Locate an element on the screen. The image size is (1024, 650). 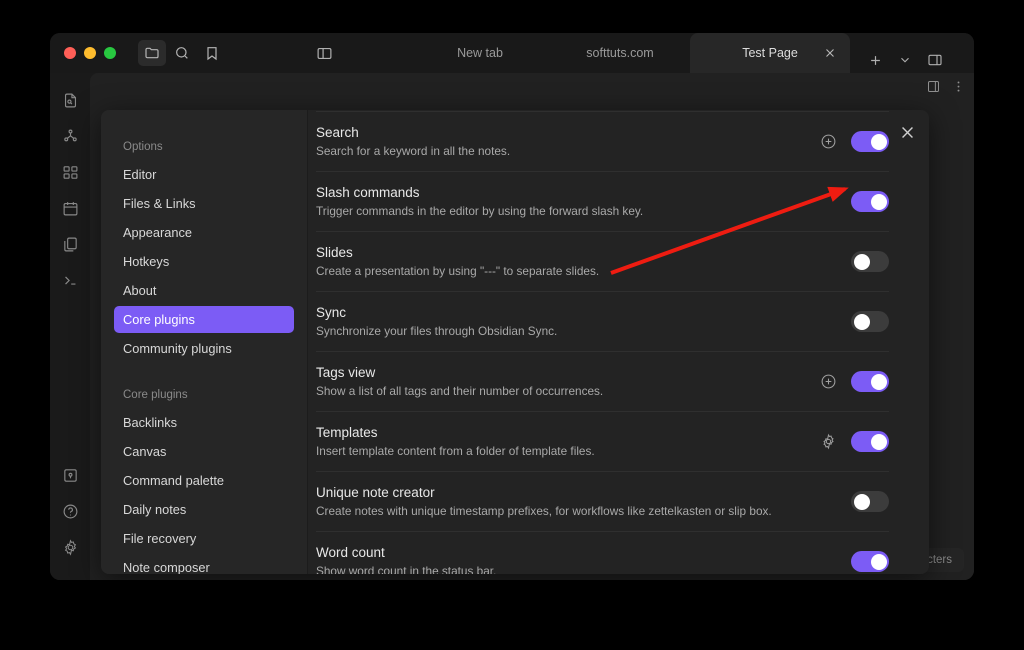
tab-label: Test Page is located at coordinates (770, 53).